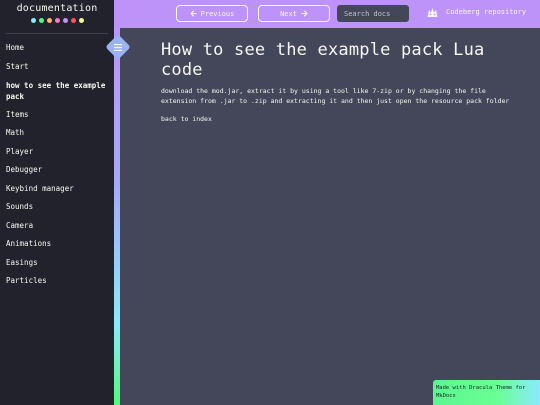 The width and height of the screenshot is (540, 405). What do you see at coordinates (57, 243) in the screenshot?
I see `sidebar-item-animations: Animations` at bounding box center [57, 243].